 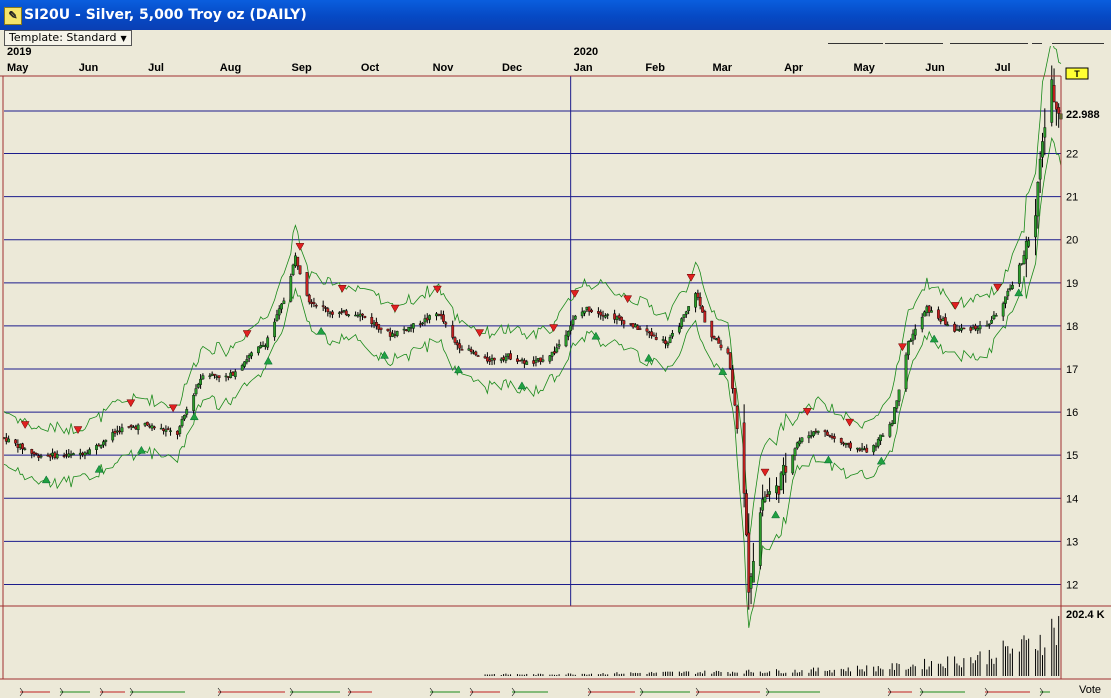 I want to click on month-label: Sep, so click(x=301, y=68).